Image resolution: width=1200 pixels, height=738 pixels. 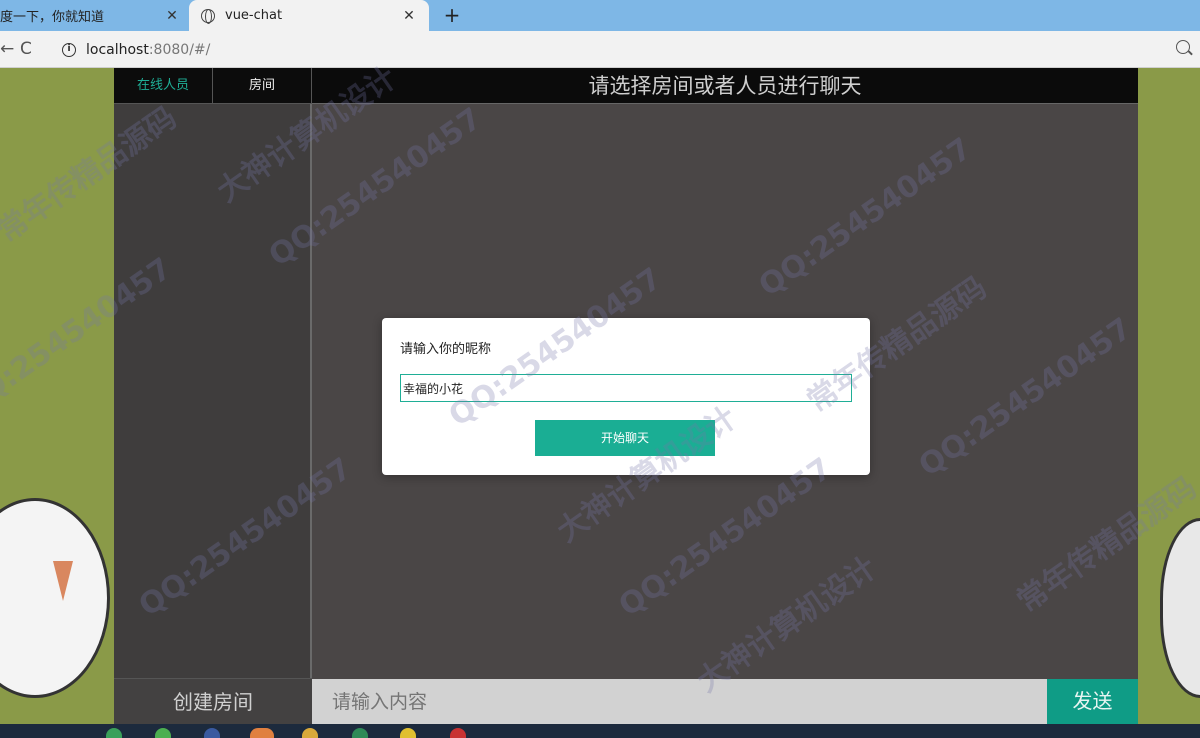 What do you see at coordinates (309, 15) in the screenshot?
I see `browser-tab-vue-chat: vue-chat ✕` at bounding box center [309, 15].